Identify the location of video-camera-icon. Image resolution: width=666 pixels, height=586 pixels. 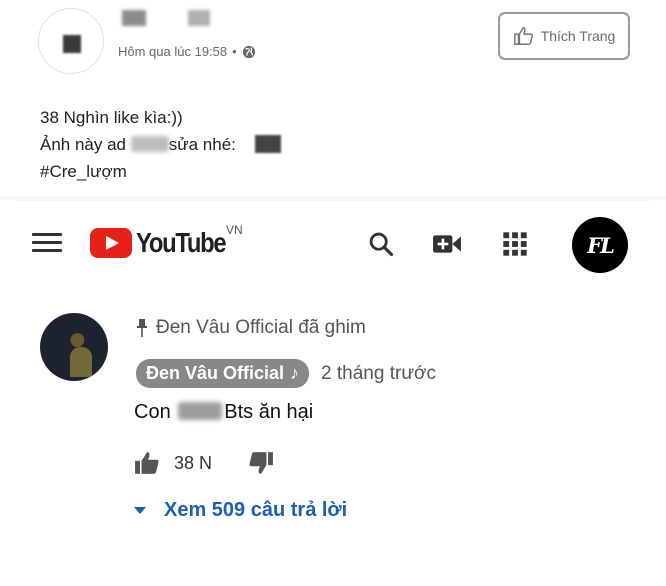
(447, 244).